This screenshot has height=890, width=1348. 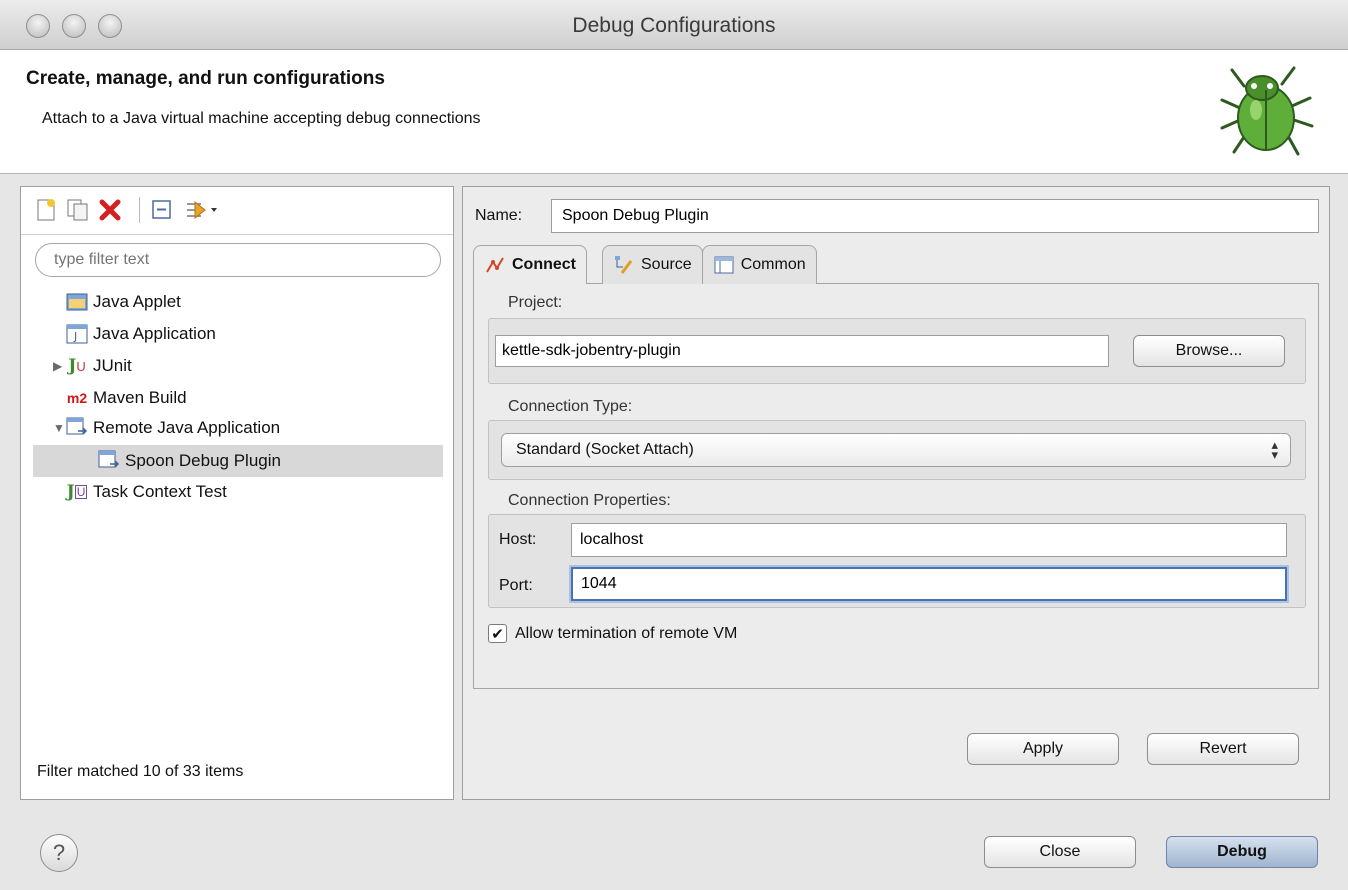 I want to click on java-application-icon: J, so click(x=77, y=334).